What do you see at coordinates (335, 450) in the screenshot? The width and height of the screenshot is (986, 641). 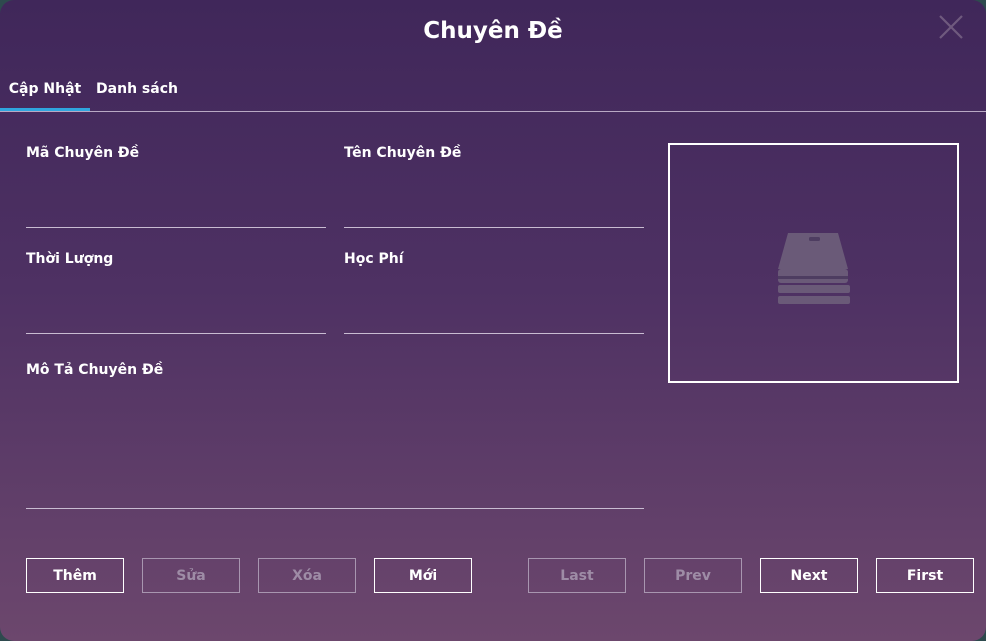 I see `mo-ta-textarea` at bounding box center [335, 450].